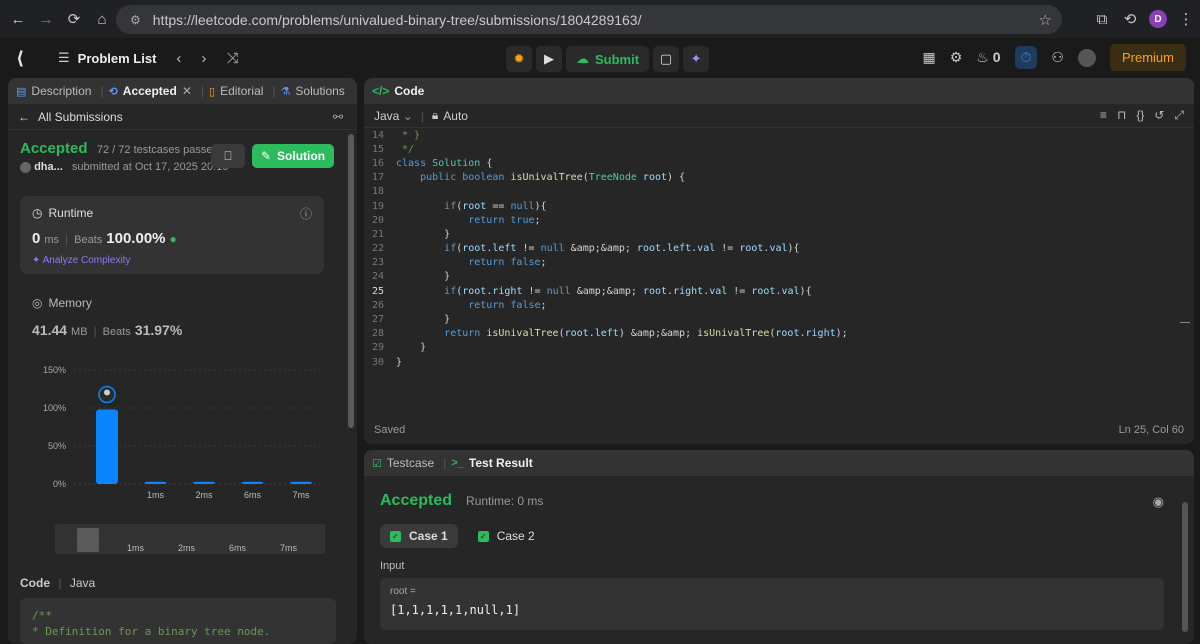 This screenshot has width=1200, height=644. I want to click on tab-description: ▤ Description, so click(53, 91).